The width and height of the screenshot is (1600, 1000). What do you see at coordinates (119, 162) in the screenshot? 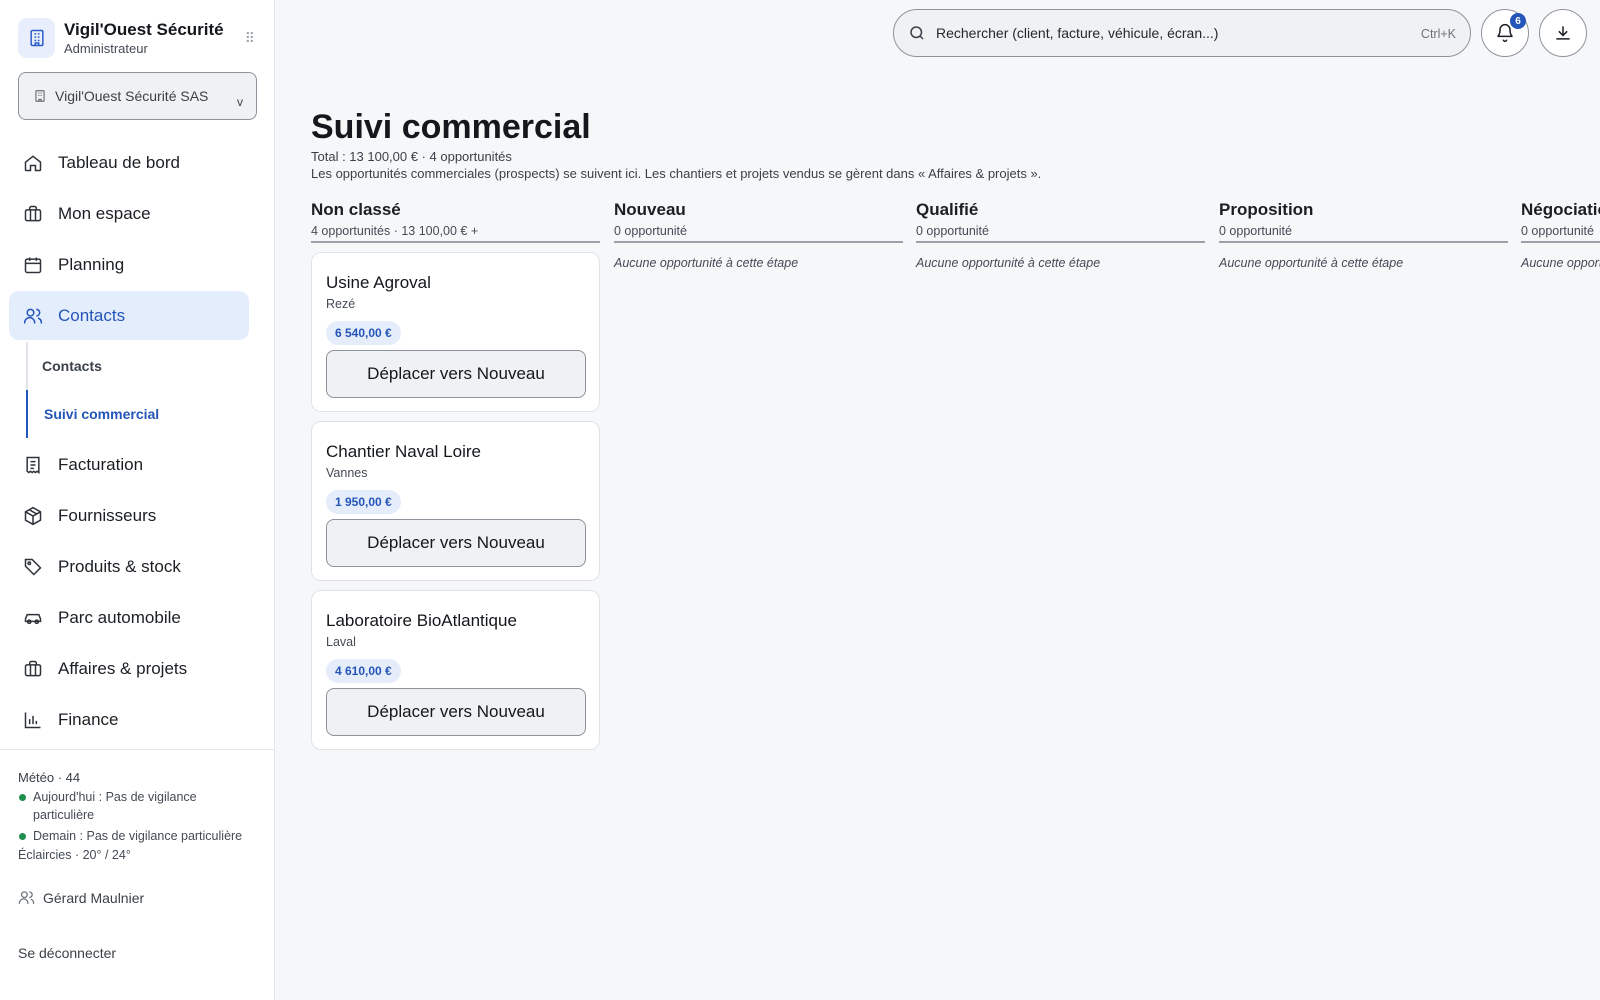
I see `nav-item-label: Tableau de bord` at bounding box center [119, 162].